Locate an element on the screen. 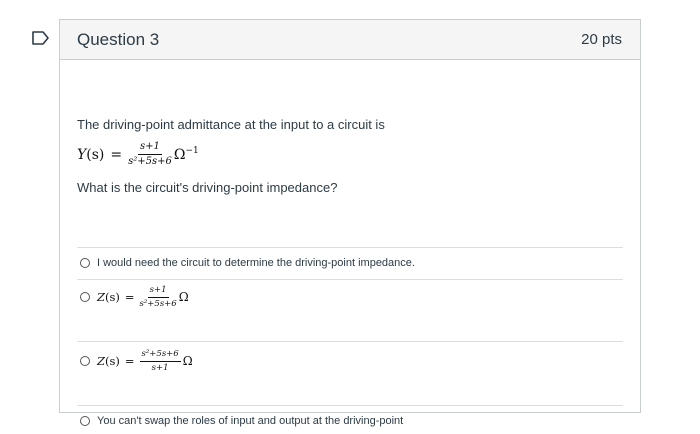 The height and width of the screenshot is (434, 700). admittance-formula: Y(s) = s+1 s²+5s+6 Ω−1 is located at coordinates (138, 154).